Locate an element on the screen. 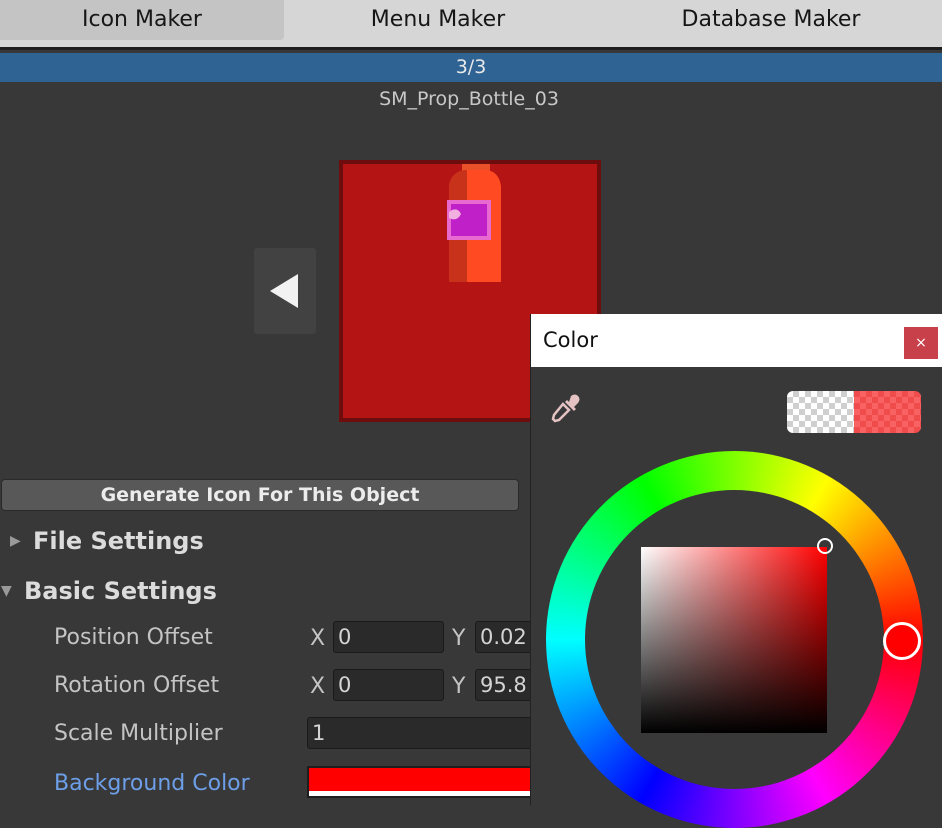  saturation-value-handle is located at coordinates (825, 546).